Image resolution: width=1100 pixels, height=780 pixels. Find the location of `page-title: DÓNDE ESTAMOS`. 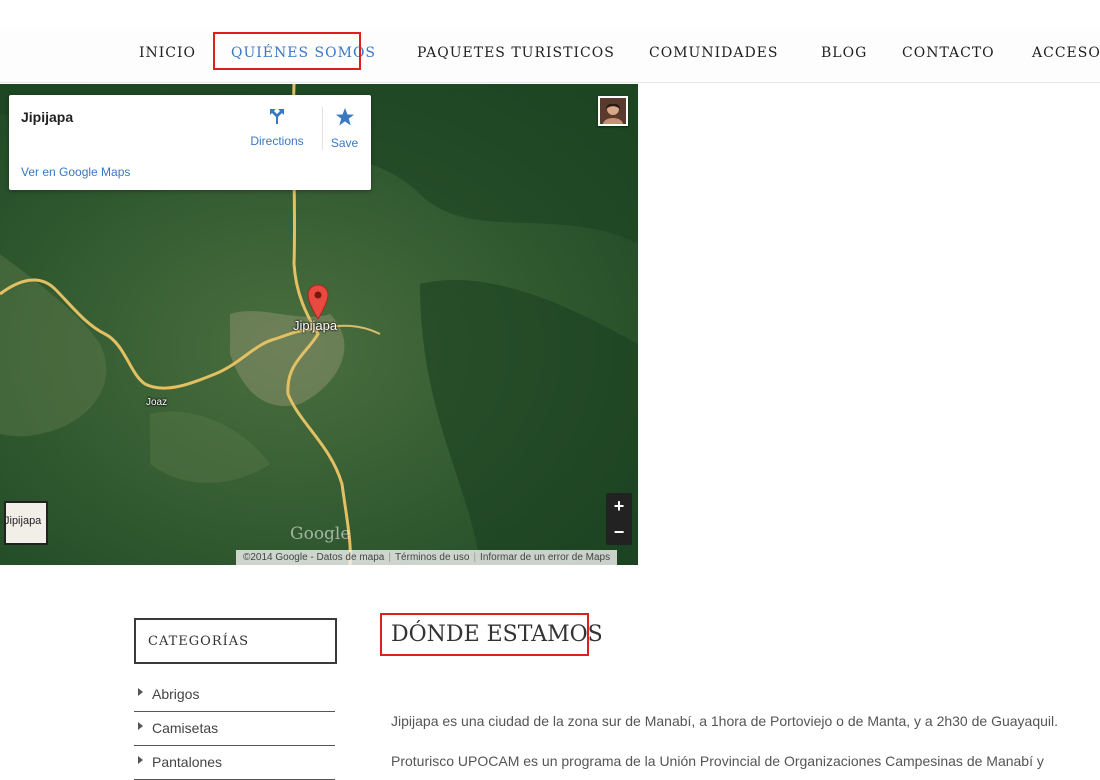

page-title: DÓNDE ESTAMOS is located at coordinates (497, 634).